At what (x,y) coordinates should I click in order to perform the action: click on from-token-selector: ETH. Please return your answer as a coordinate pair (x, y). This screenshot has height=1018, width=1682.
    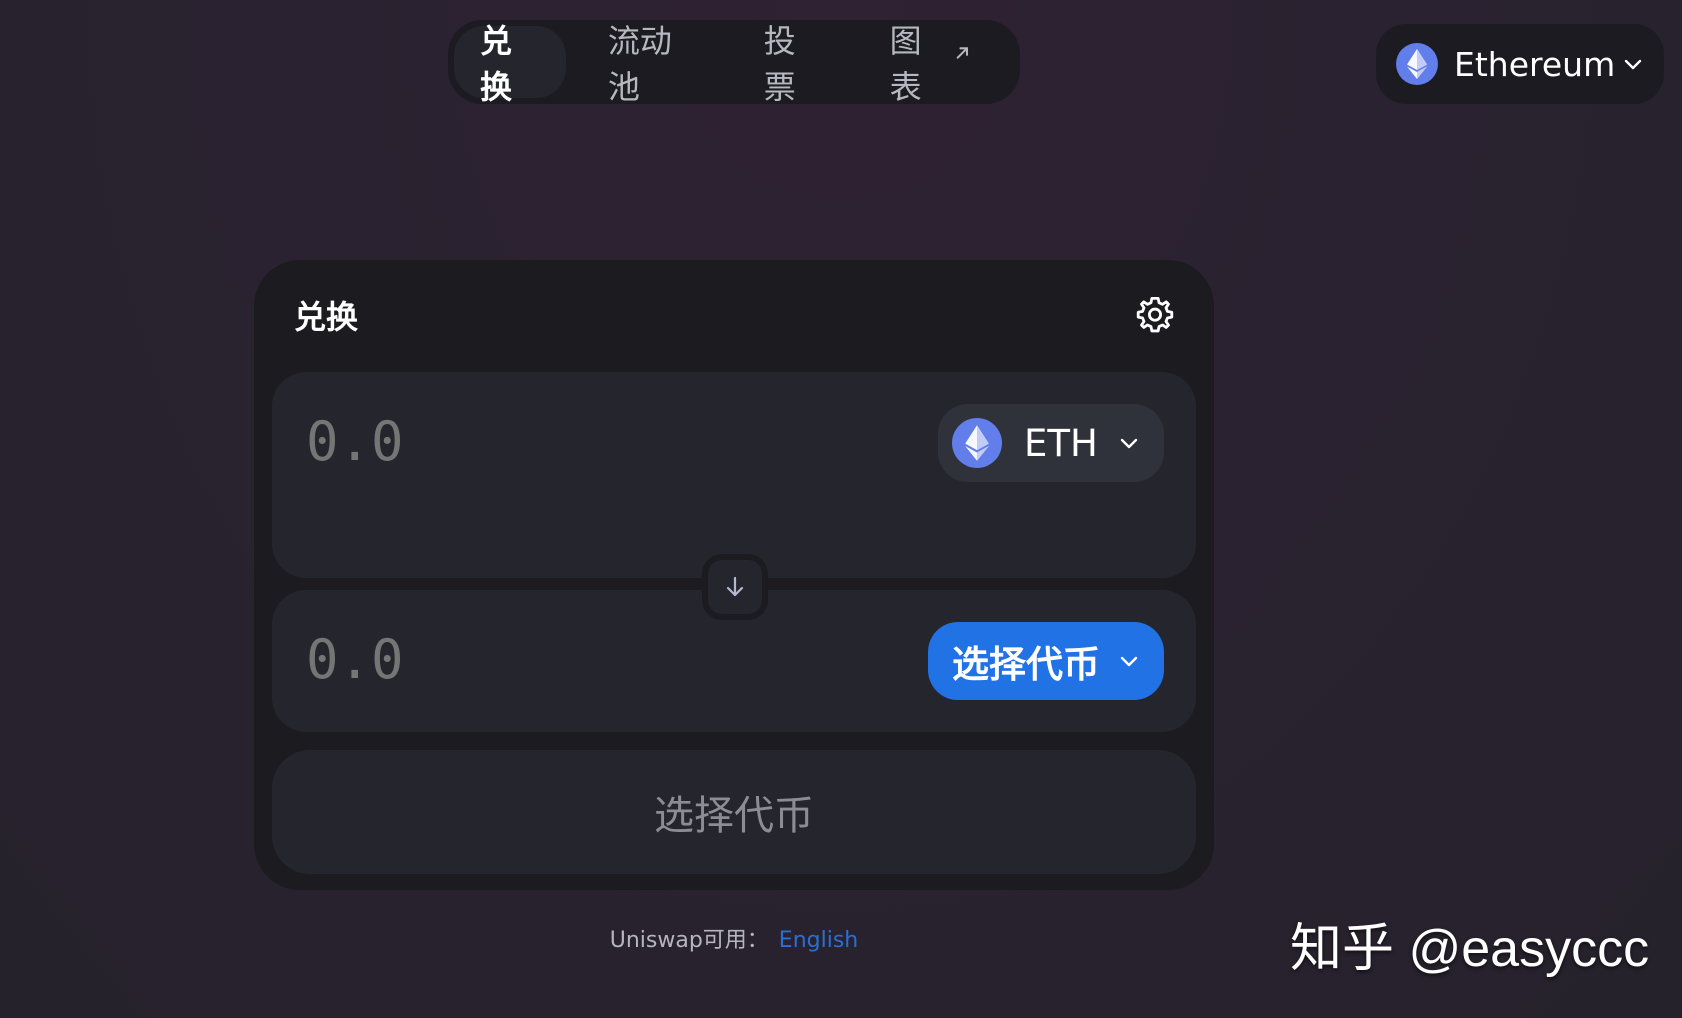
    Looking at the image, I should click on (1051, 443).